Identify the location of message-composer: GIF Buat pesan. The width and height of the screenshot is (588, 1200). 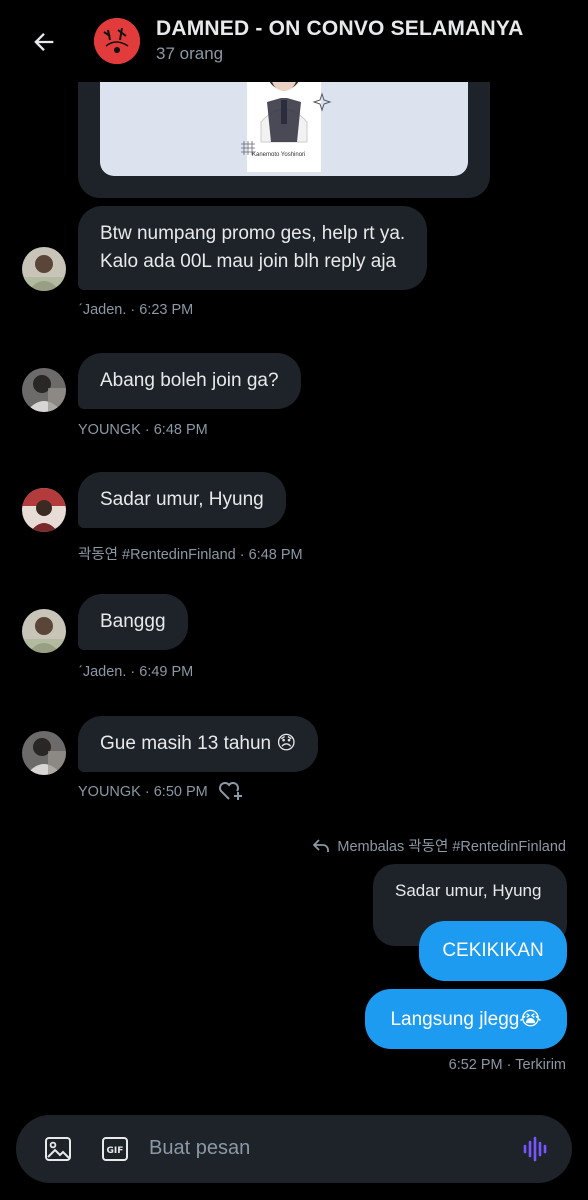
(294, 1149).